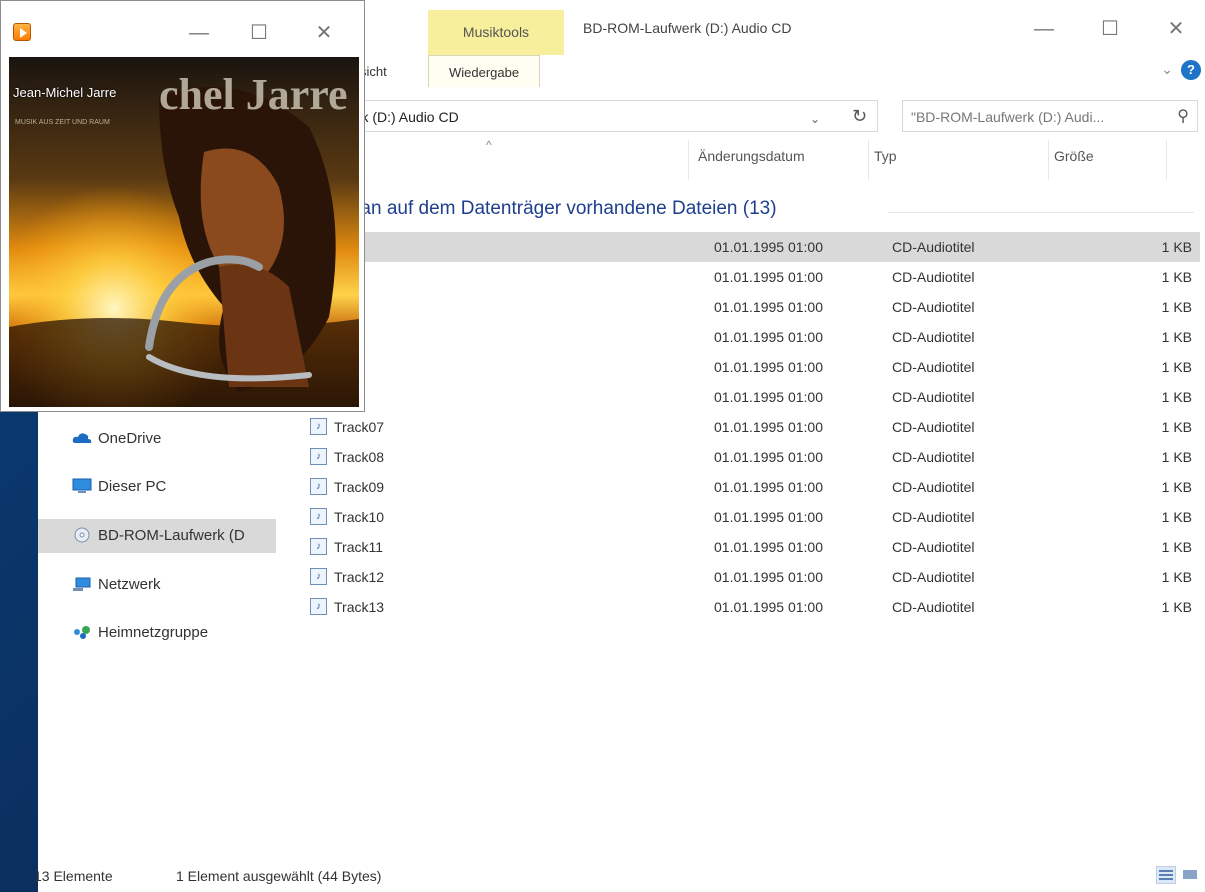  What do you see at coordinates (885, 156) in the screenshot?
I see `column-header-type: Typ` at bounding box center [885, 156].